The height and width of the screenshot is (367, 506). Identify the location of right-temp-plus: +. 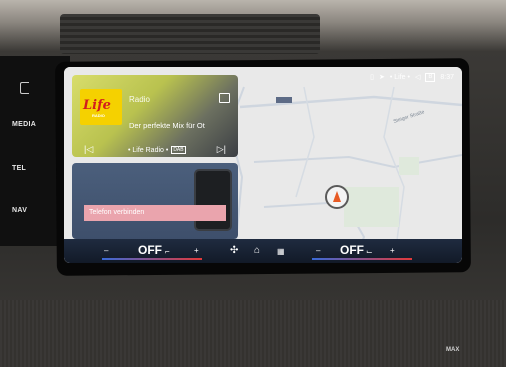
(392, 250).